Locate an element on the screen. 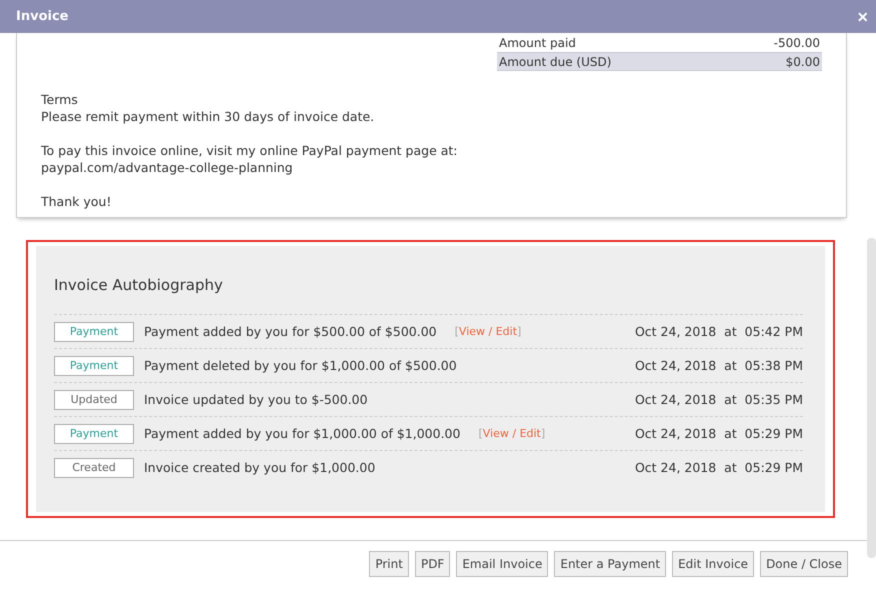 This screenshot has height=596, width=876. event-text: Payment deleted by you for $1,000.00 of $500.00 is located at coordinates (300, 365).